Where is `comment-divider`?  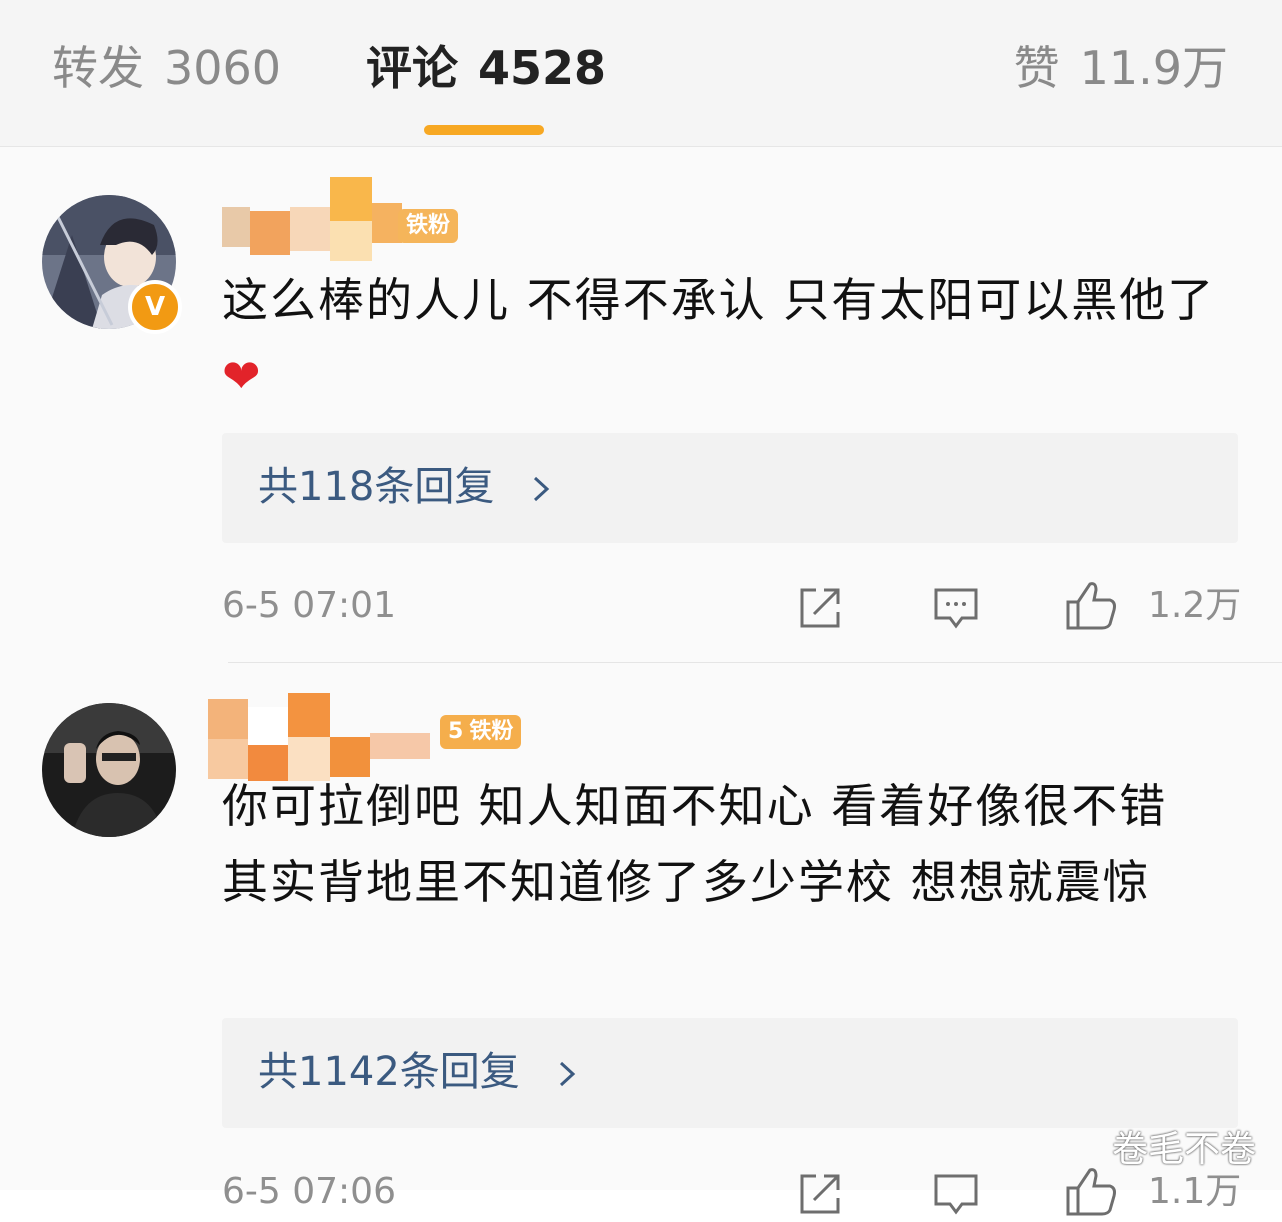
comment-divider is located at coordinates (755, 662).